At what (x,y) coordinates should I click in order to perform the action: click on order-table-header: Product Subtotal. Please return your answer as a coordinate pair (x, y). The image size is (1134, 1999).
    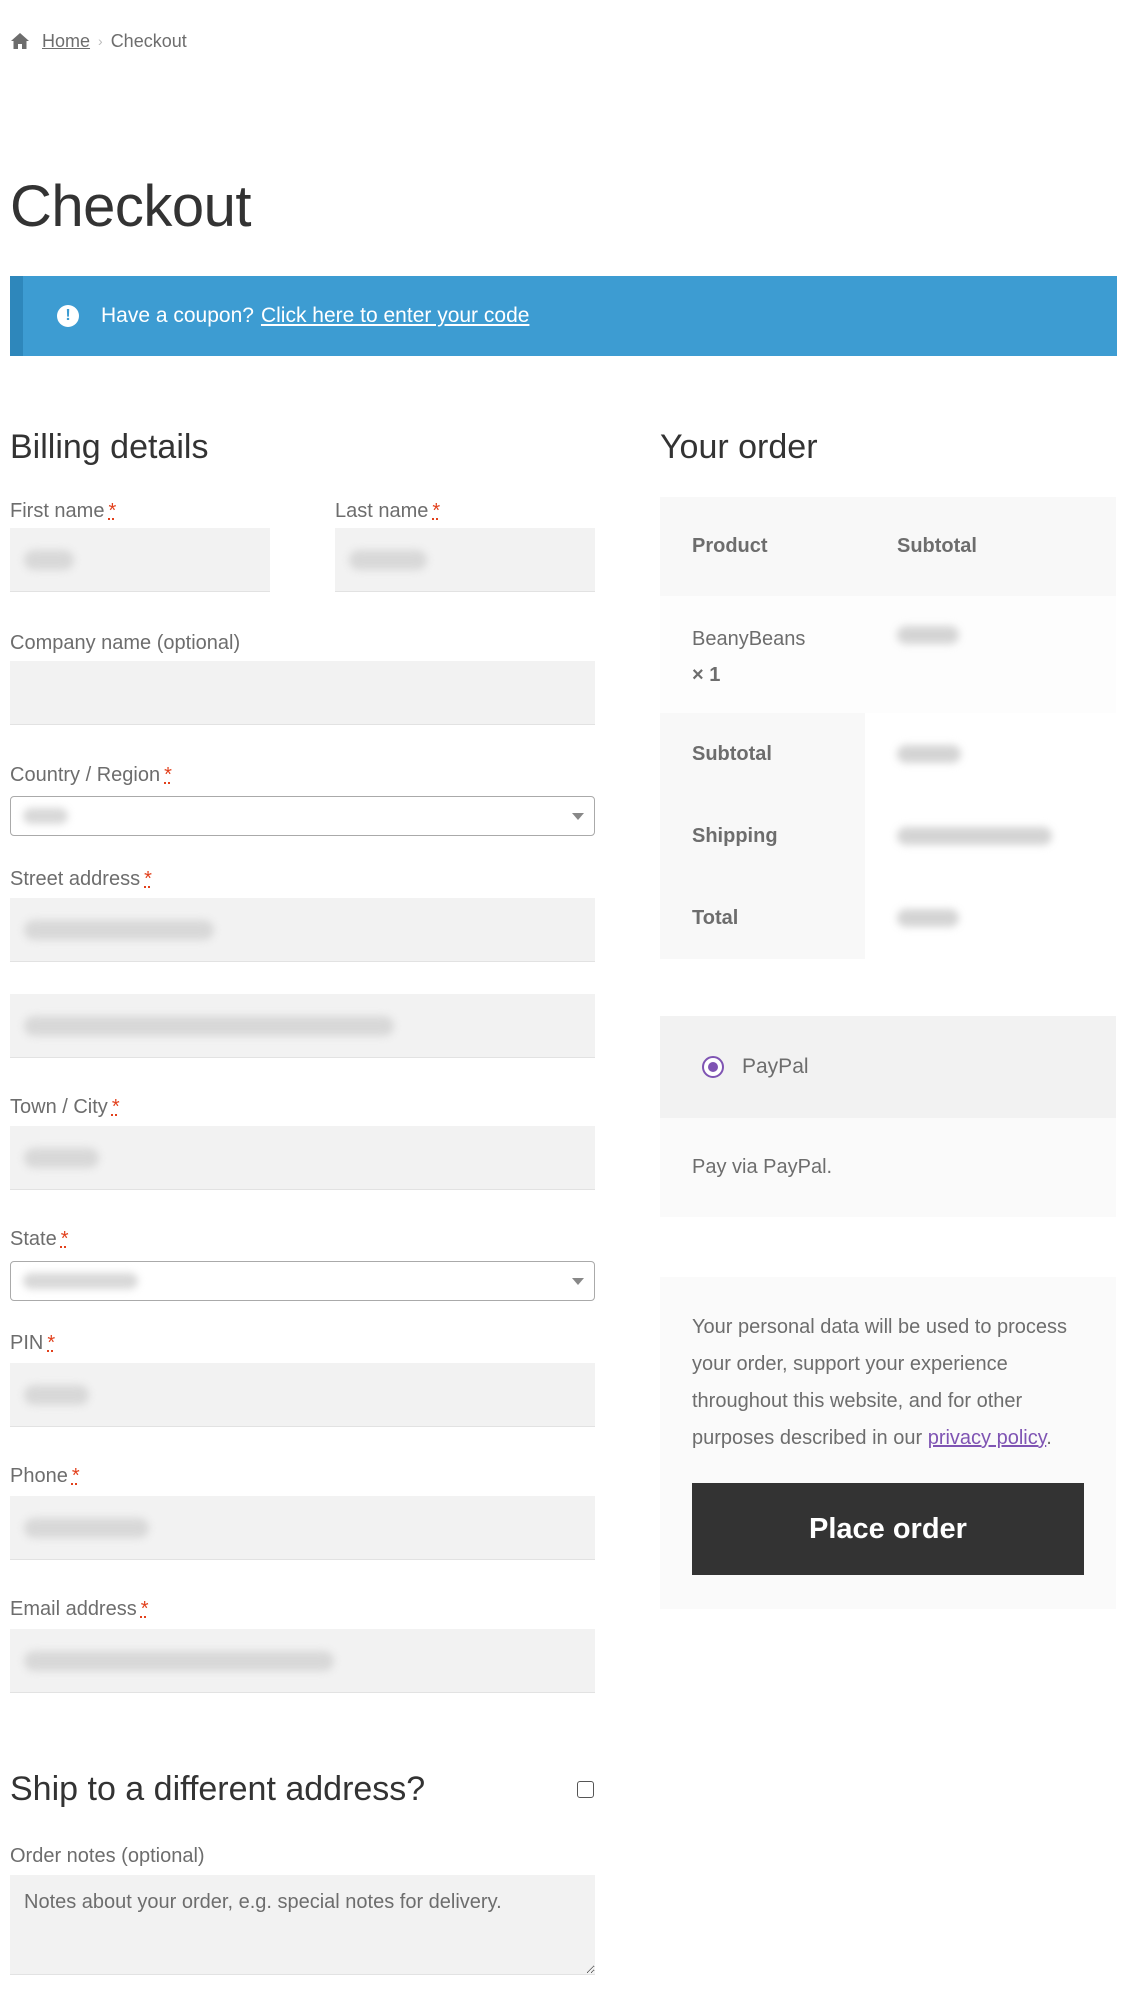
    Looking at the image, I should click on (888, 546).